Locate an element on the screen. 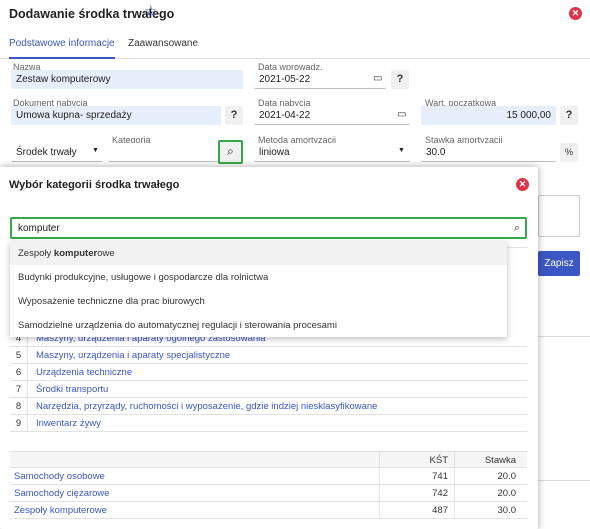 This screenshot has height=529, width=590. category-row: 7 Środki transportu is located at coordinates (268, 389).